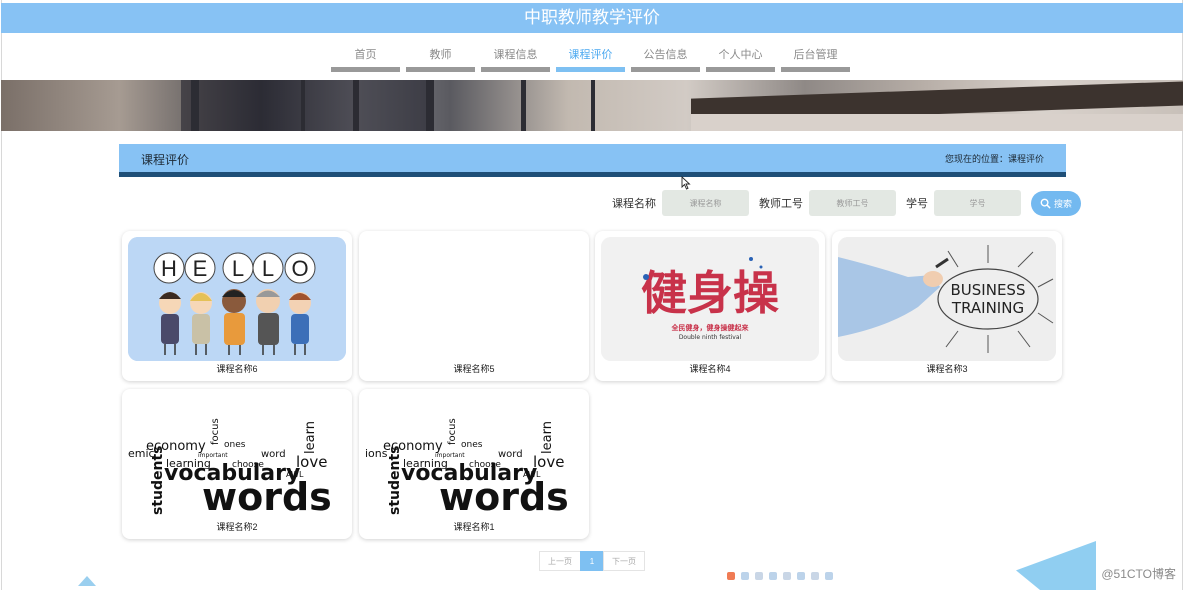 The image size is (1184, 590). I want to click on hello-letter: E, so click(200, 268).